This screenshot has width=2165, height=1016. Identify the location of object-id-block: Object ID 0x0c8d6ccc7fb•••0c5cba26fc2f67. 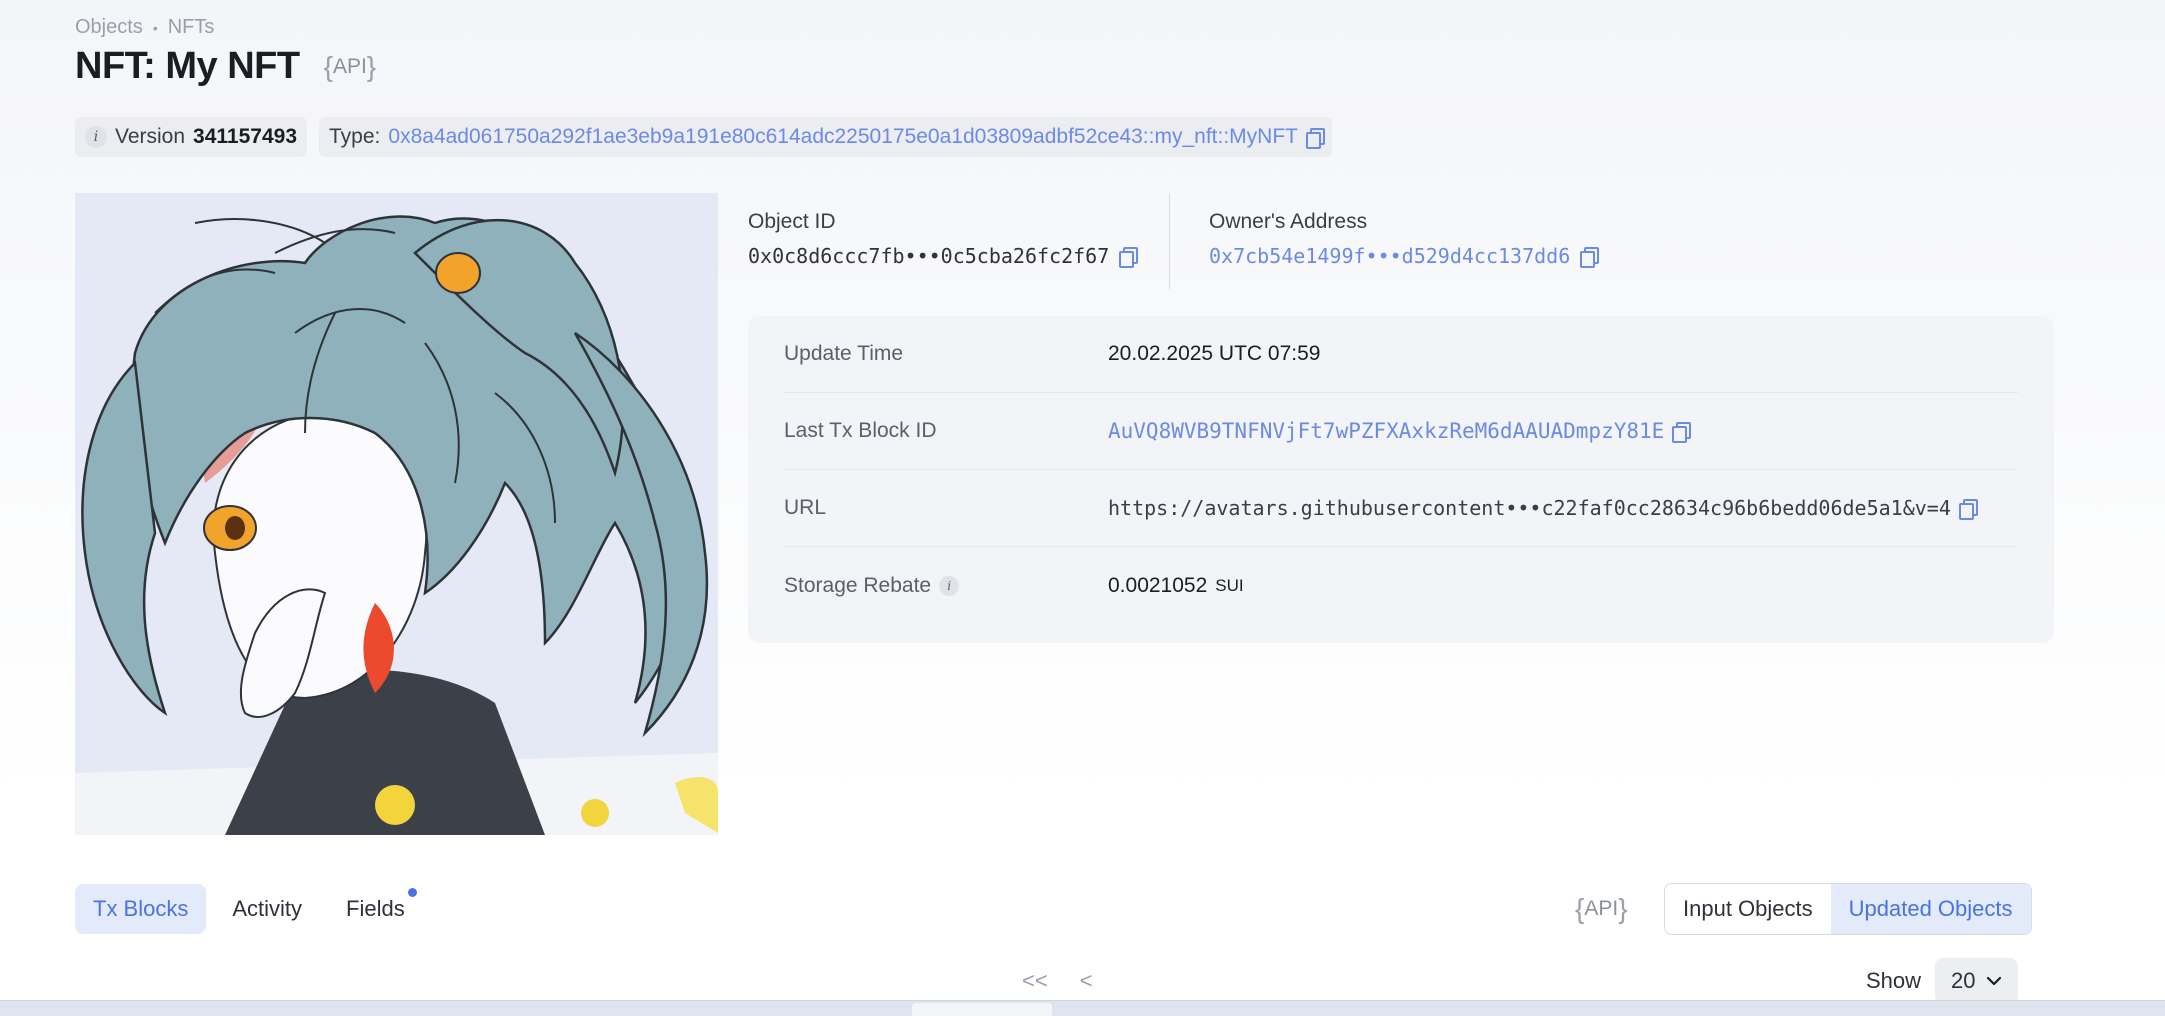
(943, 239).